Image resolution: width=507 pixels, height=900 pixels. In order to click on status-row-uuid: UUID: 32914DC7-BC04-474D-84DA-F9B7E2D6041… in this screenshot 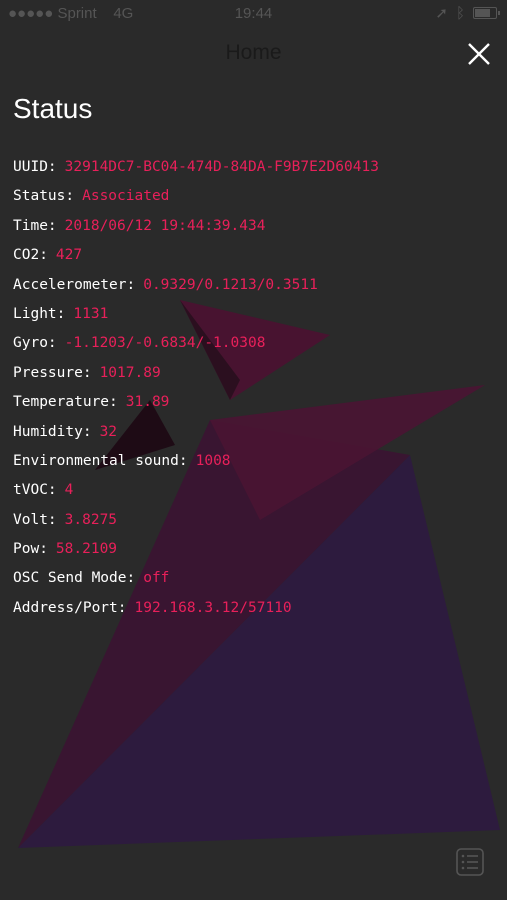, I will do `click(196, 170)`.